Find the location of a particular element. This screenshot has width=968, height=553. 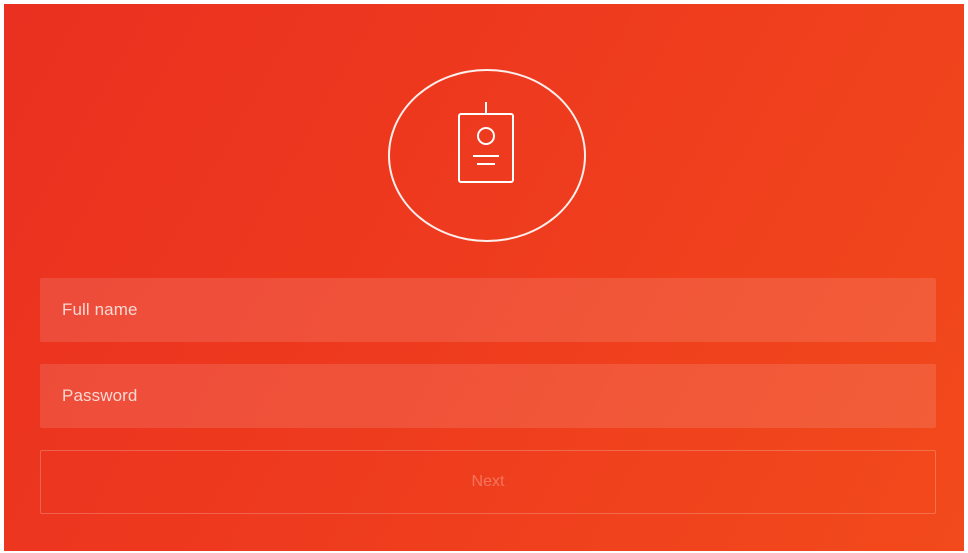

full-name-placeholder: Full name is located at coordinates (100, 309).